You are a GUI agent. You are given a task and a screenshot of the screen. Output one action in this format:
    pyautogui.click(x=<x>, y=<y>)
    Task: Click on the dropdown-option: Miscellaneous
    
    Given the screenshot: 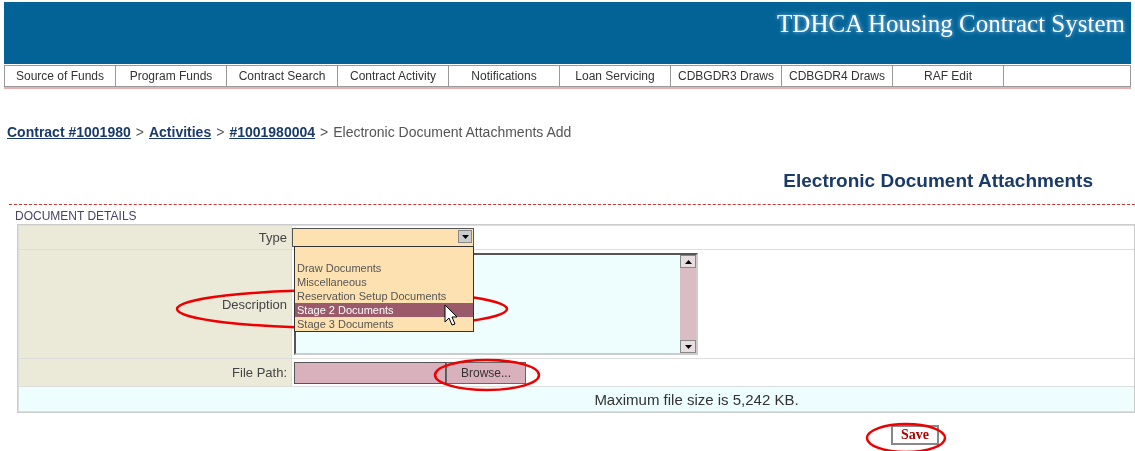 What is the action you would take?
    pyautogui.click(x=384, y=282)
    